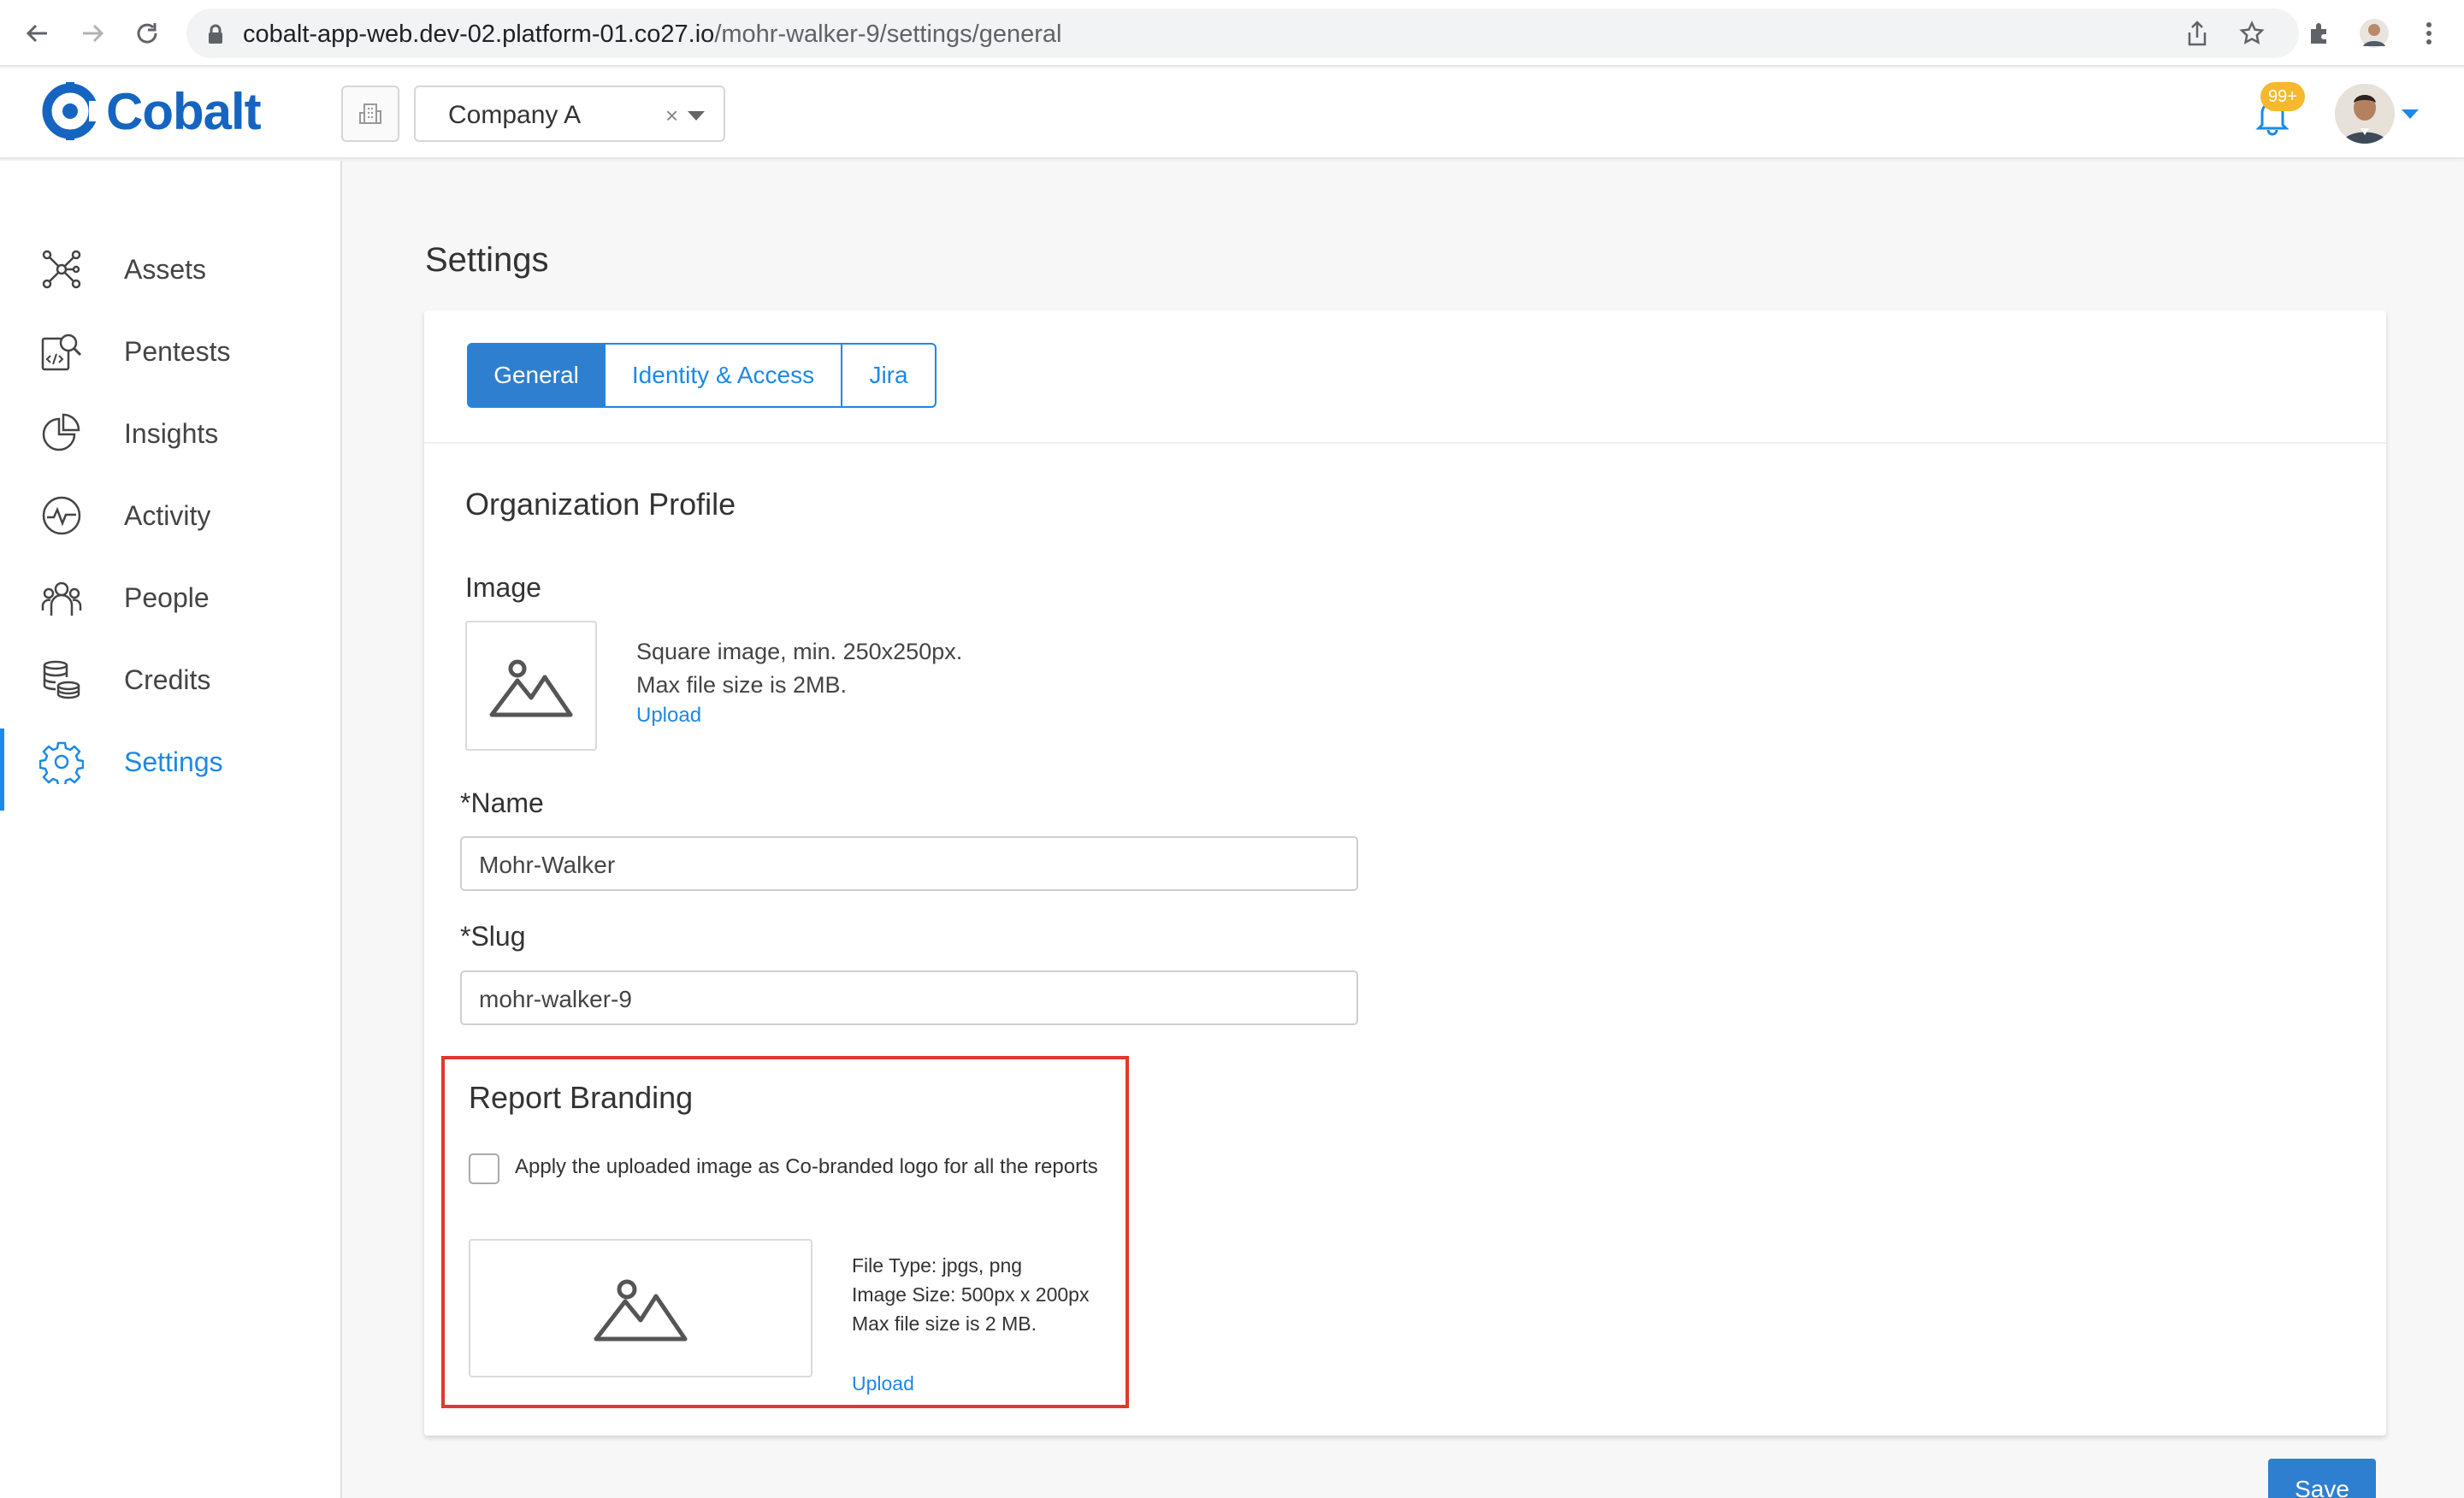 The height and width of the screenshot is (1498, 2464). Describe the element at coordinates (92, 33) in the screenshot. I see `forward-arrow-icon` at that location.